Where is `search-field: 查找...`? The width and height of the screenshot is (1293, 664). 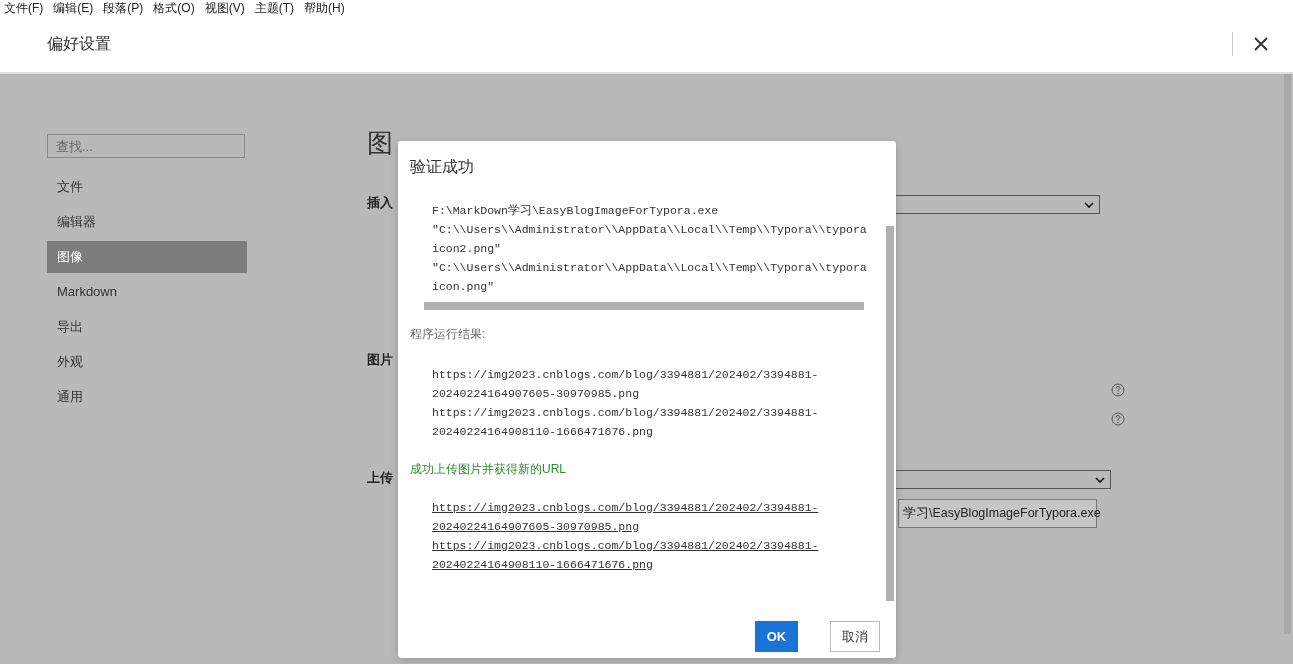 search-field: 查找... is located at coordinates (146, 146).